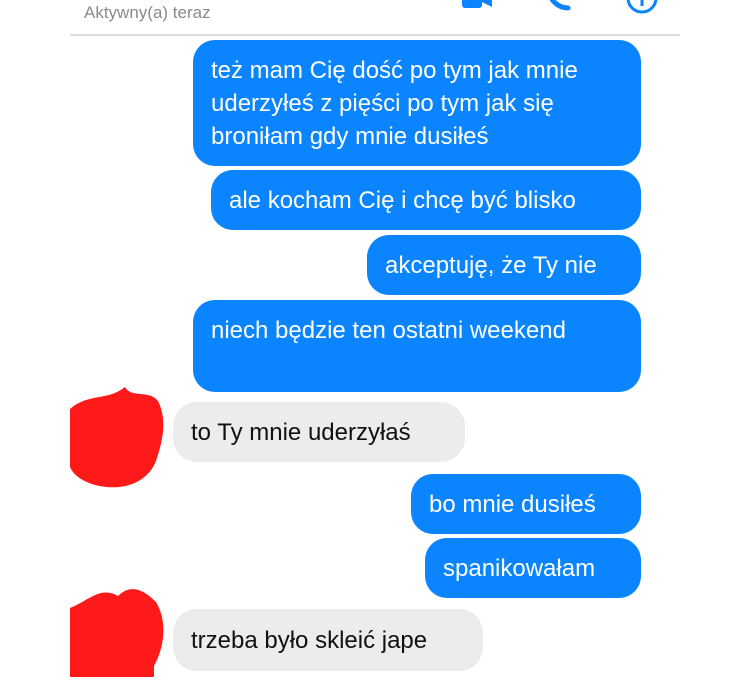 The image size is (750, 677). Describe the element at coordinates (319, 432) in the screenshot. I see `message-incoming: to Ty mnie uderzyłaś` at that location.